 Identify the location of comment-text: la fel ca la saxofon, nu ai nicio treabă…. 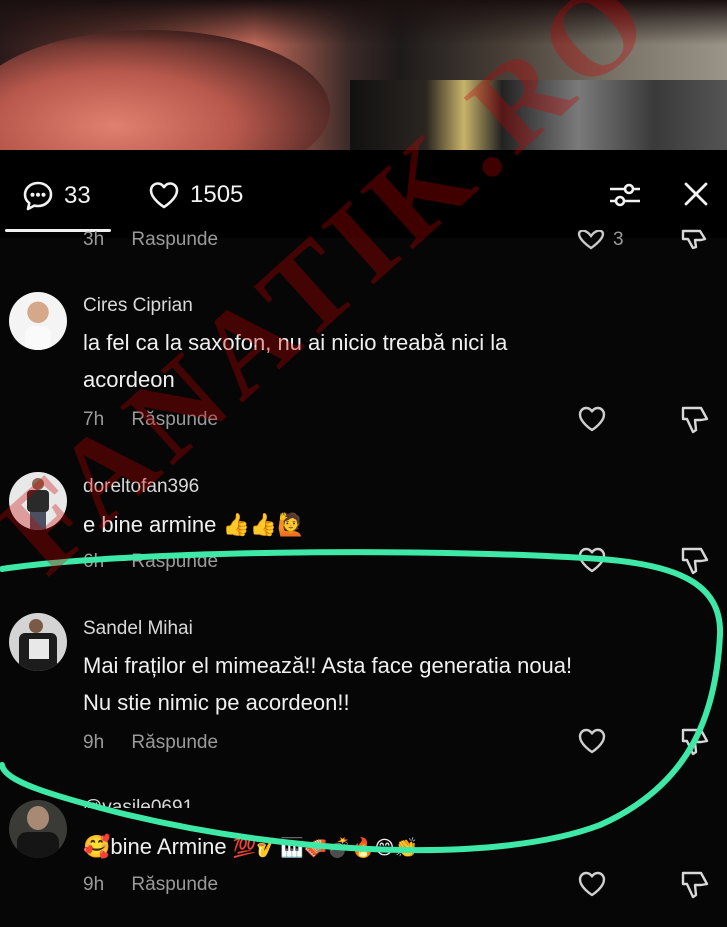
(393, 361).